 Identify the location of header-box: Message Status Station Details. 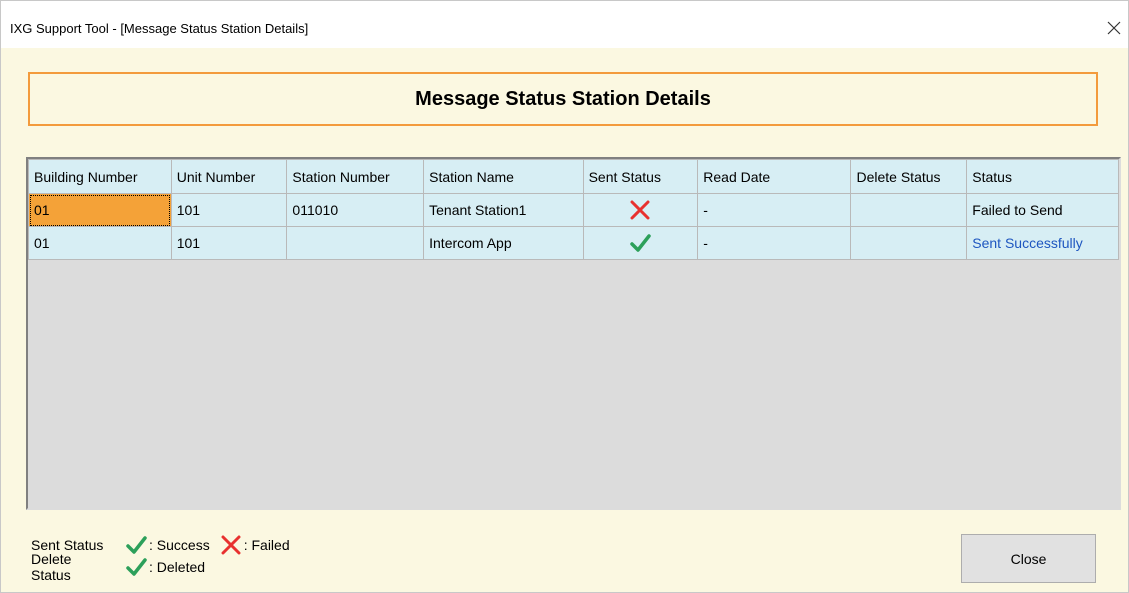
(563, 99).